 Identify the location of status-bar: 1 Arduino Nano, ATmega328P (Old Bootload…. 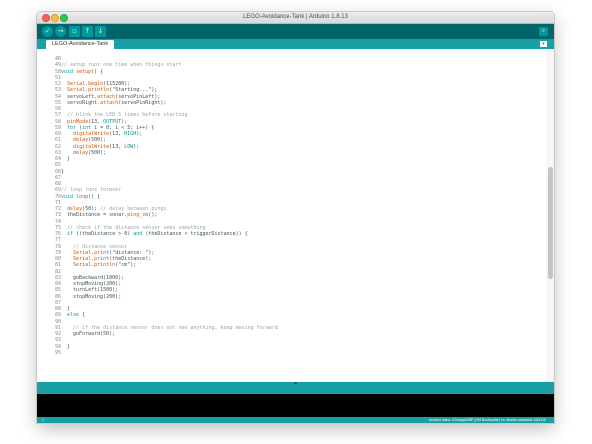
(295, 420).